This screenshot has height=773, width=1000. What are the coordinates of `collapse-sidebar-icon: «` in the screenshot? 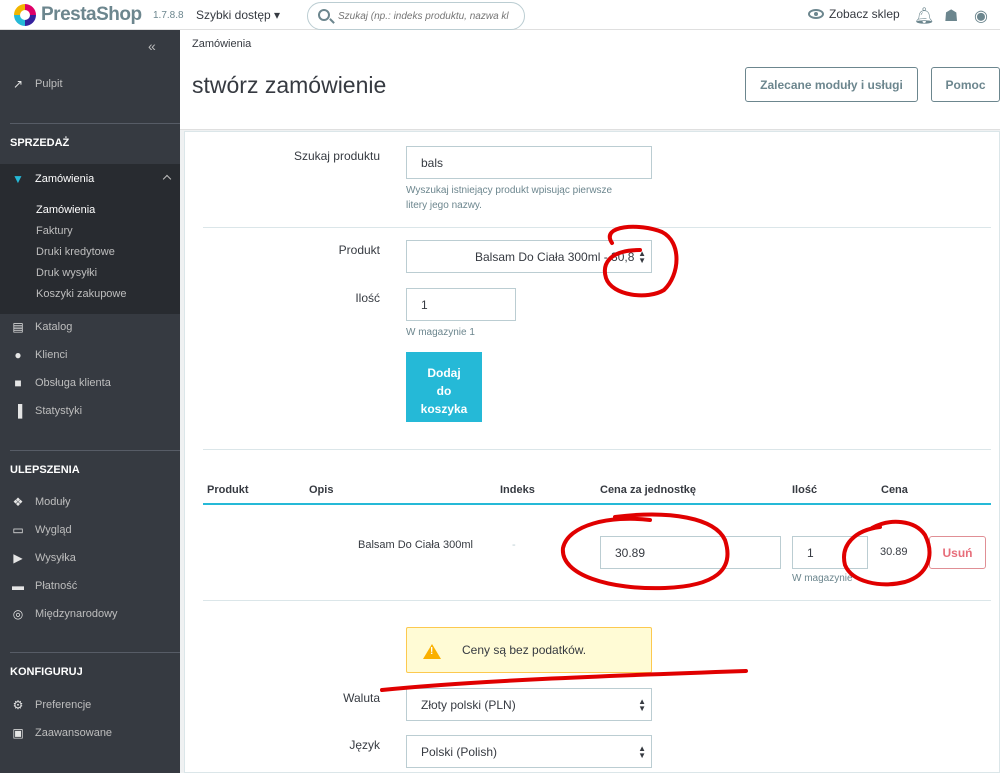 It's located at (152, 46).